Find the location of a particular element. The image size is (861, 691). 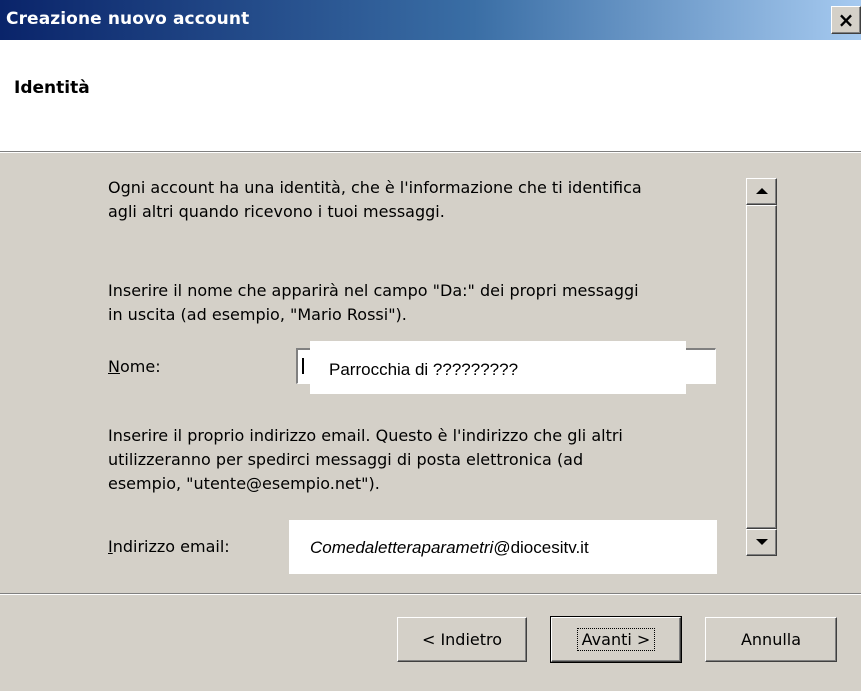

close-button: × is located at coordinates (846, 20).